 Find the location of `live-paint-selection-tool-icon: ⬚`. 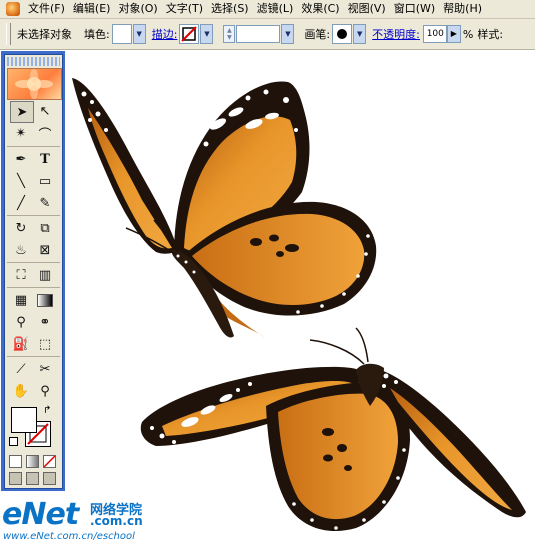

live-paint-selection-tool-icon: ⬚ is located at coordinates (45, 344).